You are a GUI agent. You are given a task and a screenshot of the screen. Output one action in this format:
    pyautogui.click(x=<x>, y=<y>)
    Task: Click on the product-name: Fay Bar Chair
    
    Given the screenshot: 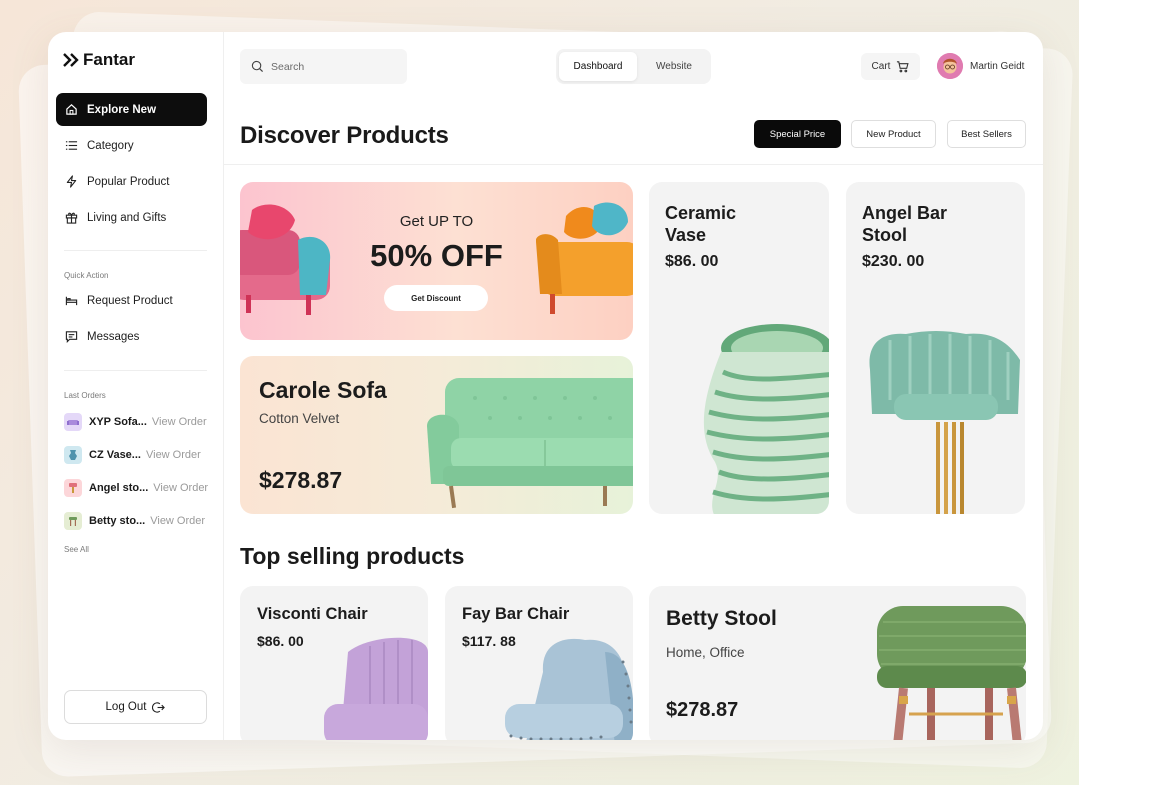 What is the action you would take?
    pyautogui.click(x=516, y=614)
    